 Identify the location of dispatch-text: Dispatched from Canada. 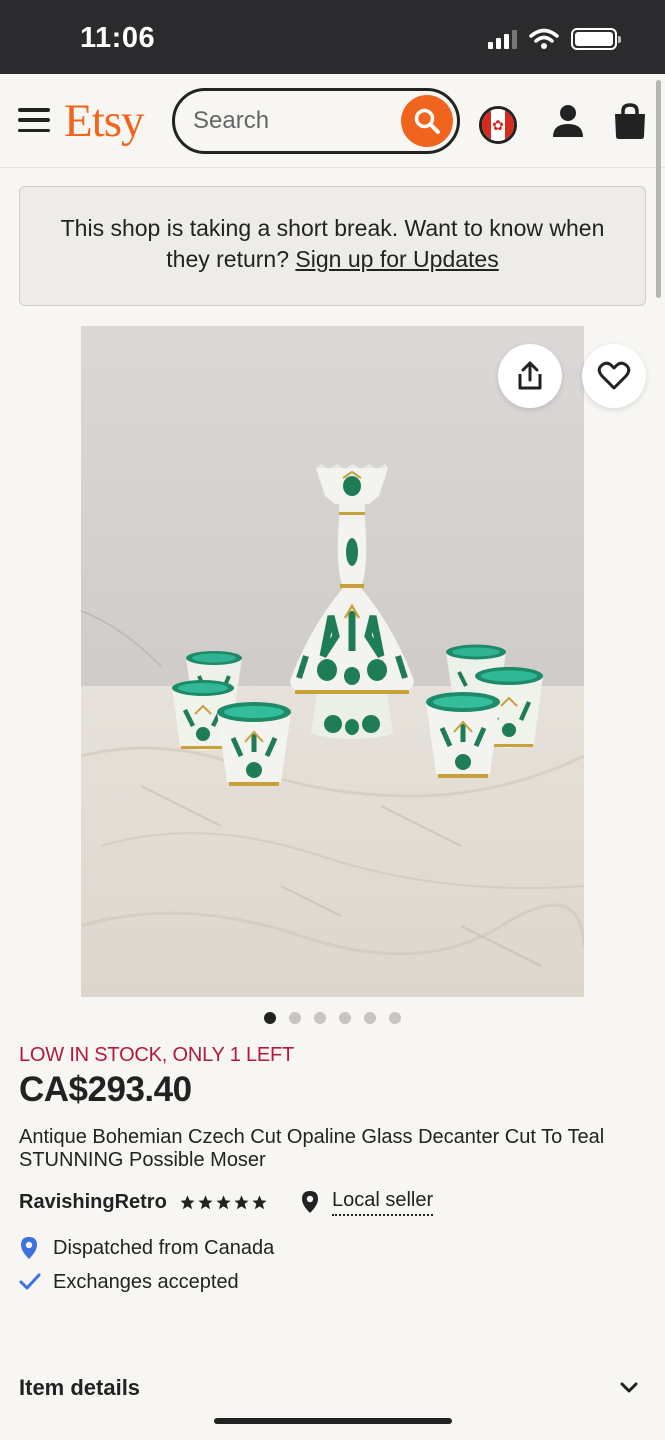
(164, 1247).